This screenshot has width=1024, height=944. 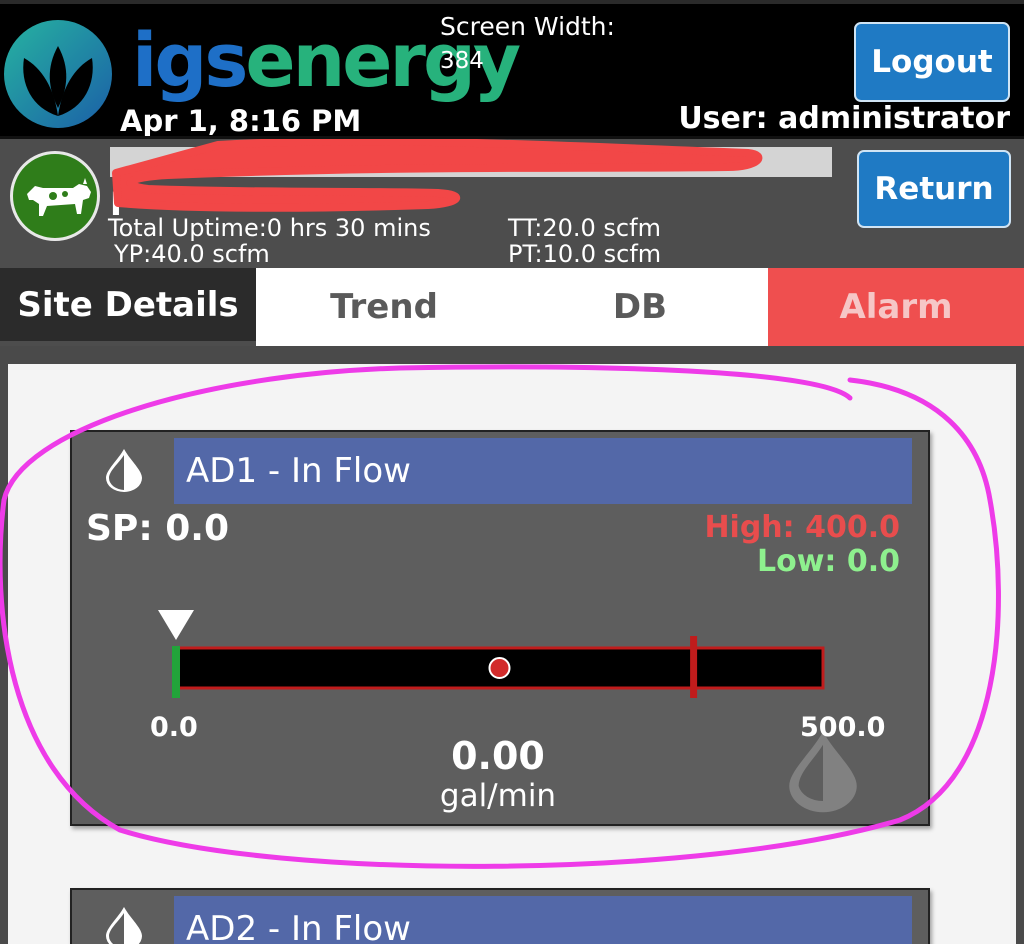 I want to click on tt-reading: TT:20.0 scfm, so click(x=584, y=228).